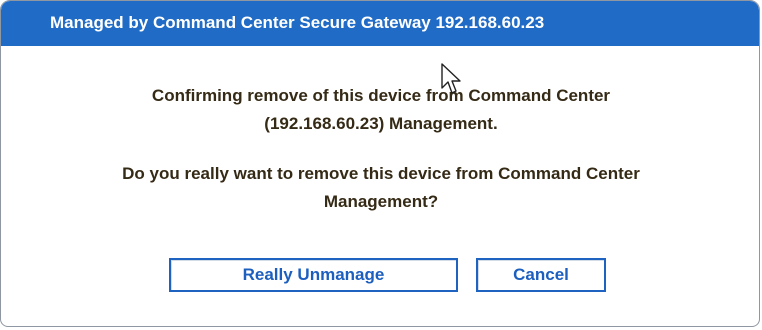  What do you see at coordinates (313, 275) in the screenshot?
I see `really-unmanage-button: Really Unmanage` at bounding box center [313, 275].